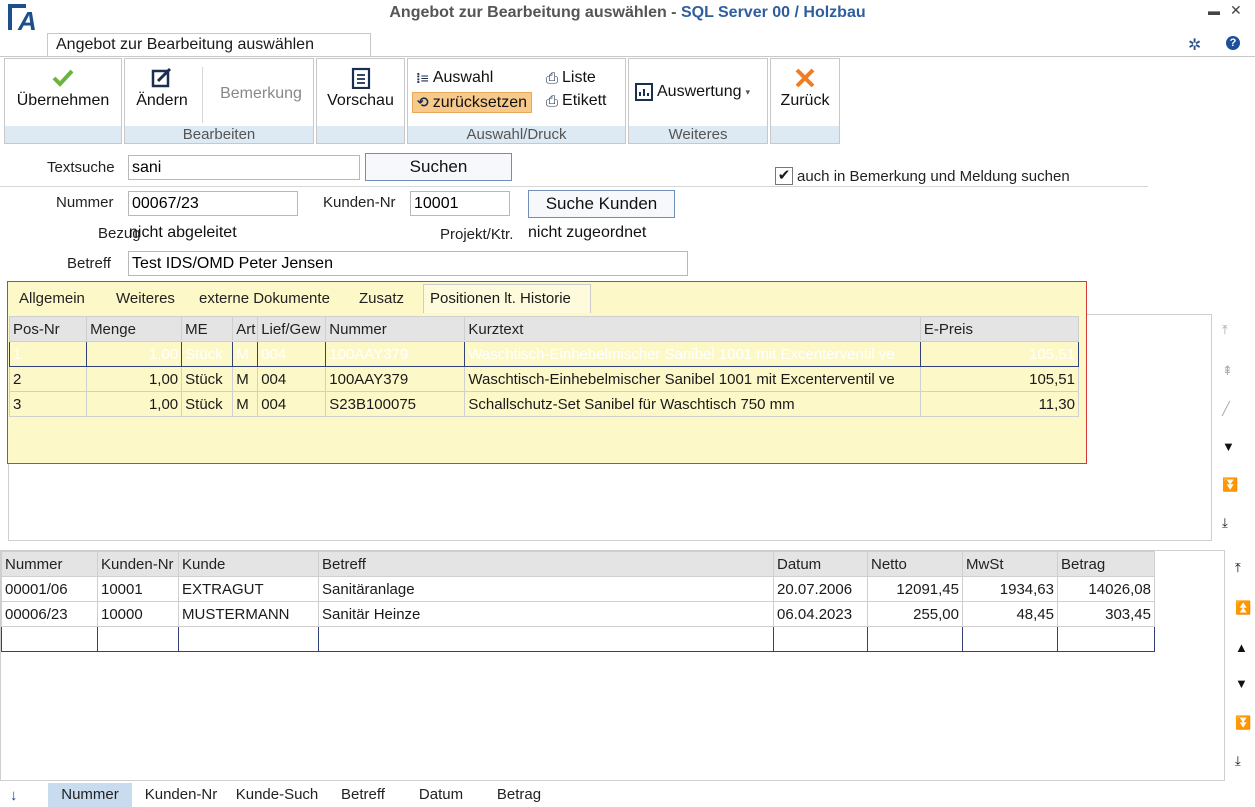  What do you see at coordinates (805, 88) in the screenshot?
I see `zurueck-button: Zurück` at bounding box center [805, 88].